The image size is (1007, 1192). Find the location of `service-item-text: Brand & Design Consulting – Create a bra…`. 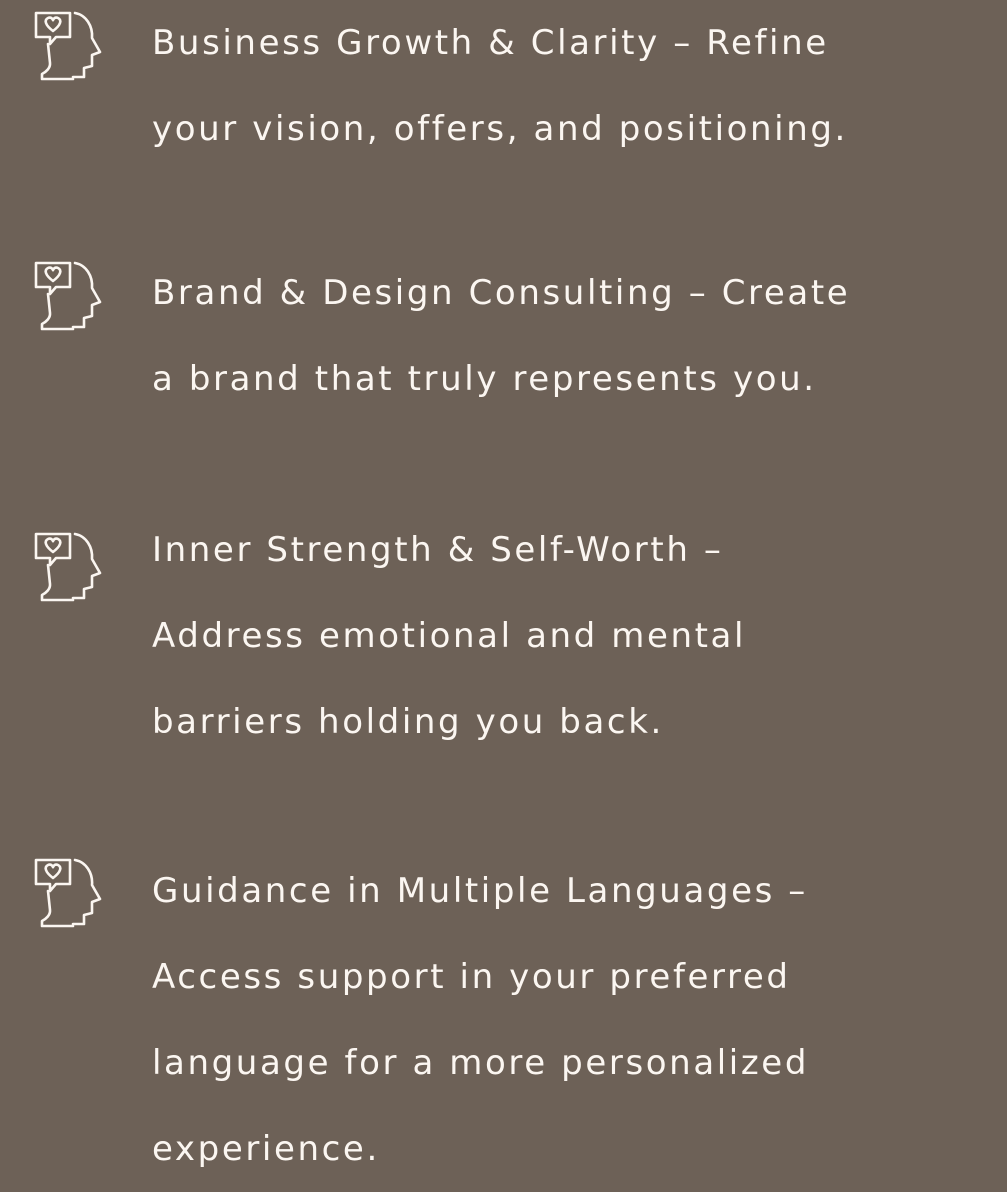

service-item-text: Brand & Design Consulting – Create a bra… is located at coordinates (501, 336).